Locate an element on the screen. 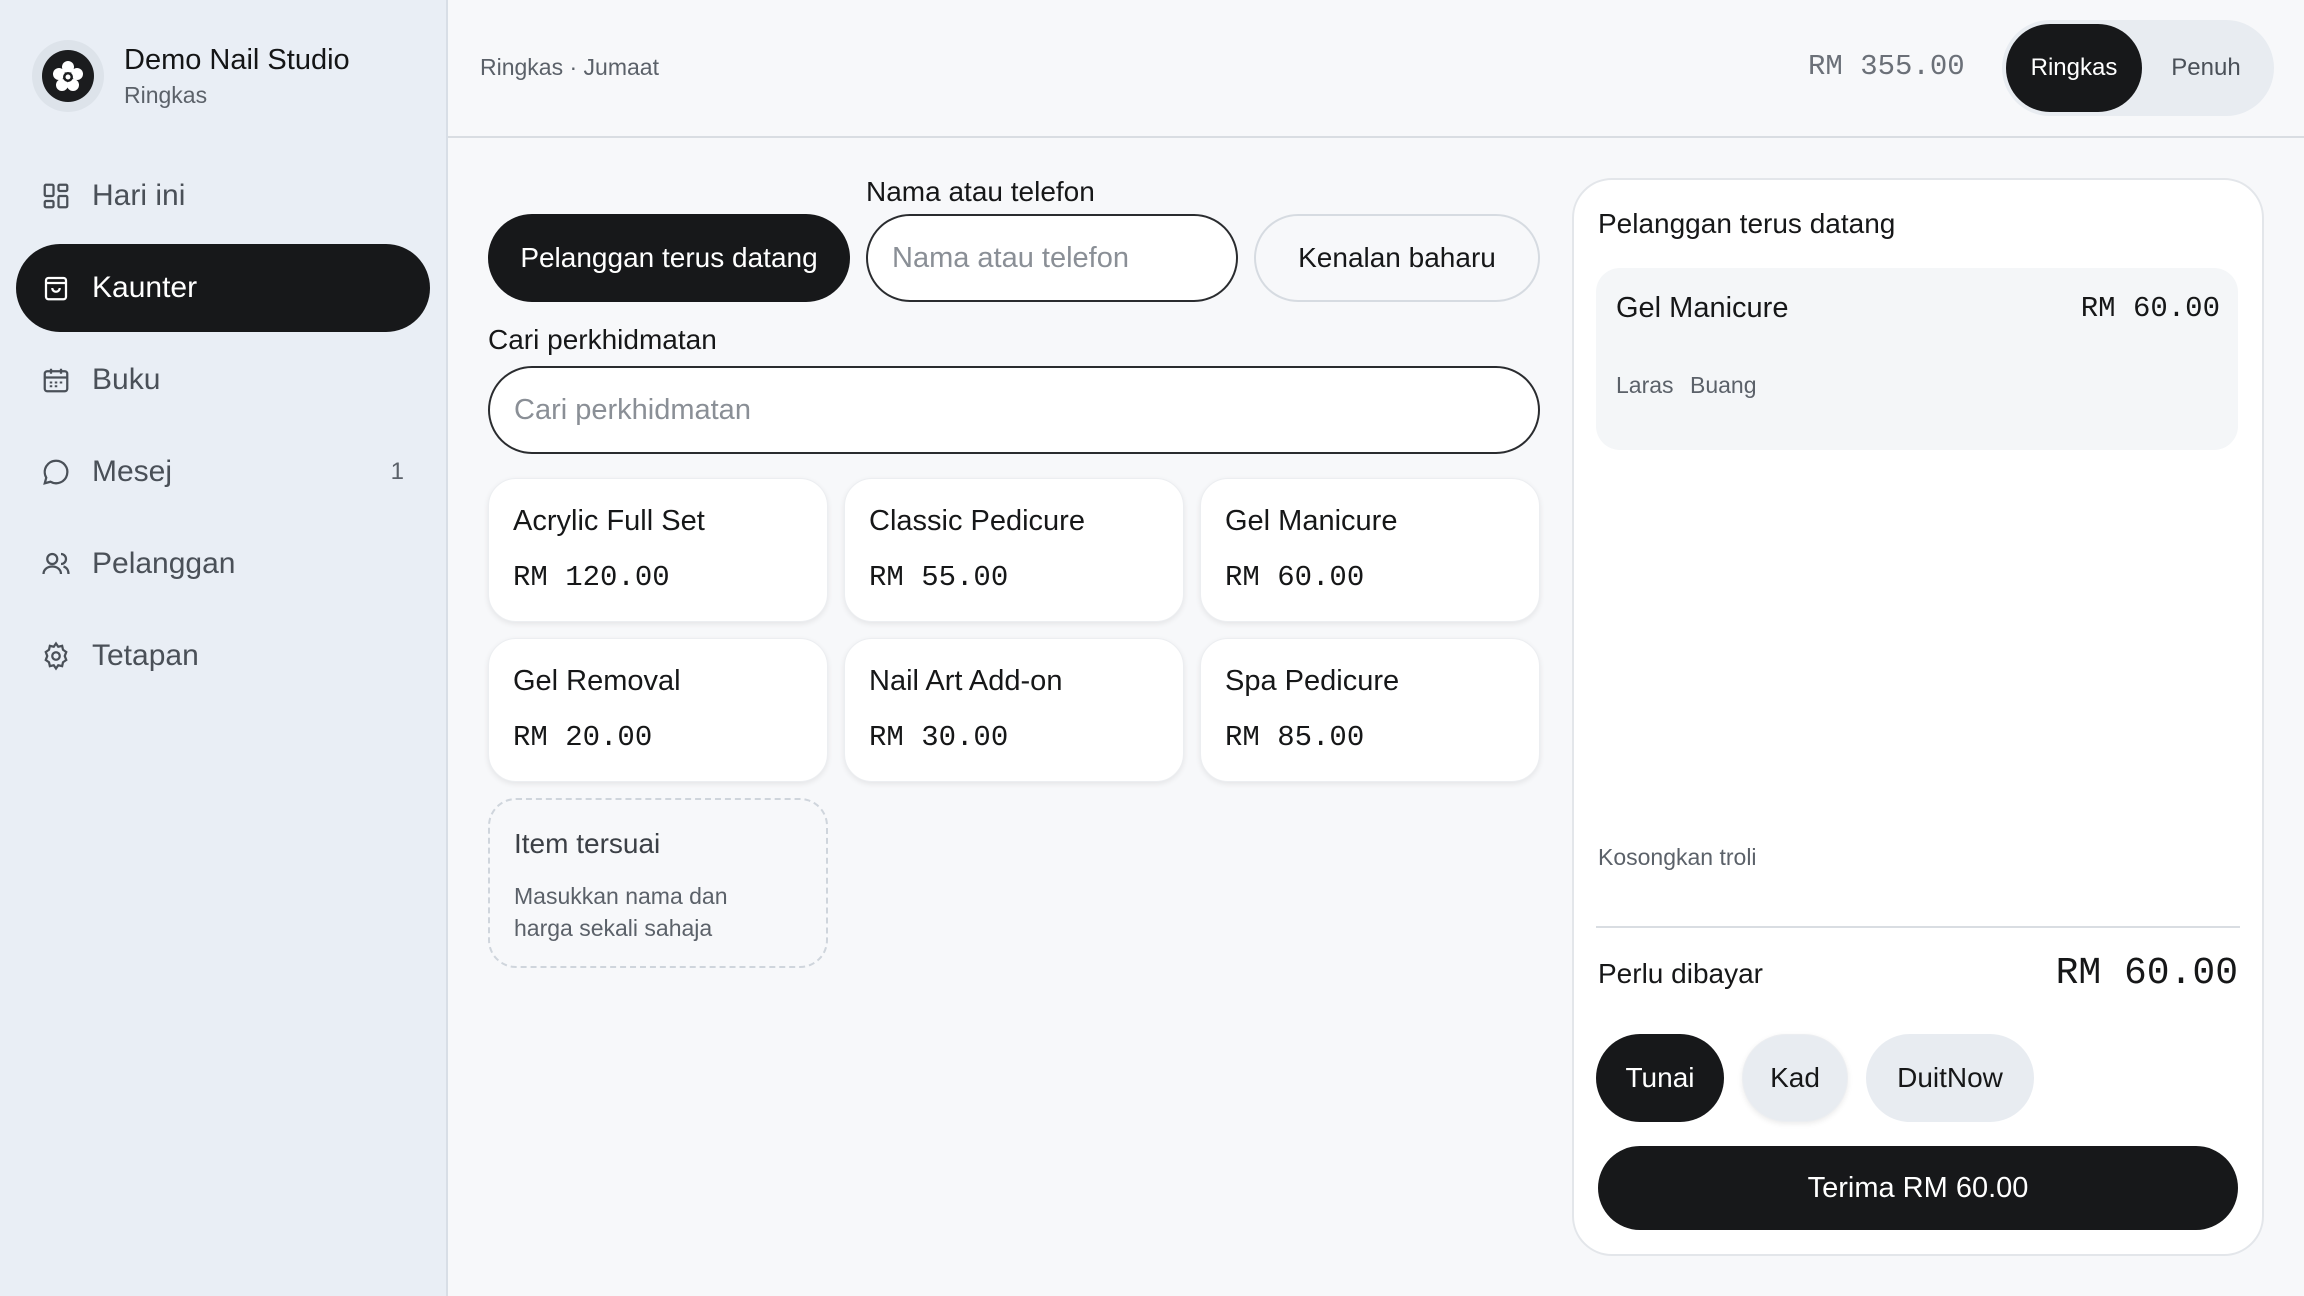 The height and width of the screenshot is (1296, 2304). service-price: RM 120.00 is located at coordinates (591, 577).